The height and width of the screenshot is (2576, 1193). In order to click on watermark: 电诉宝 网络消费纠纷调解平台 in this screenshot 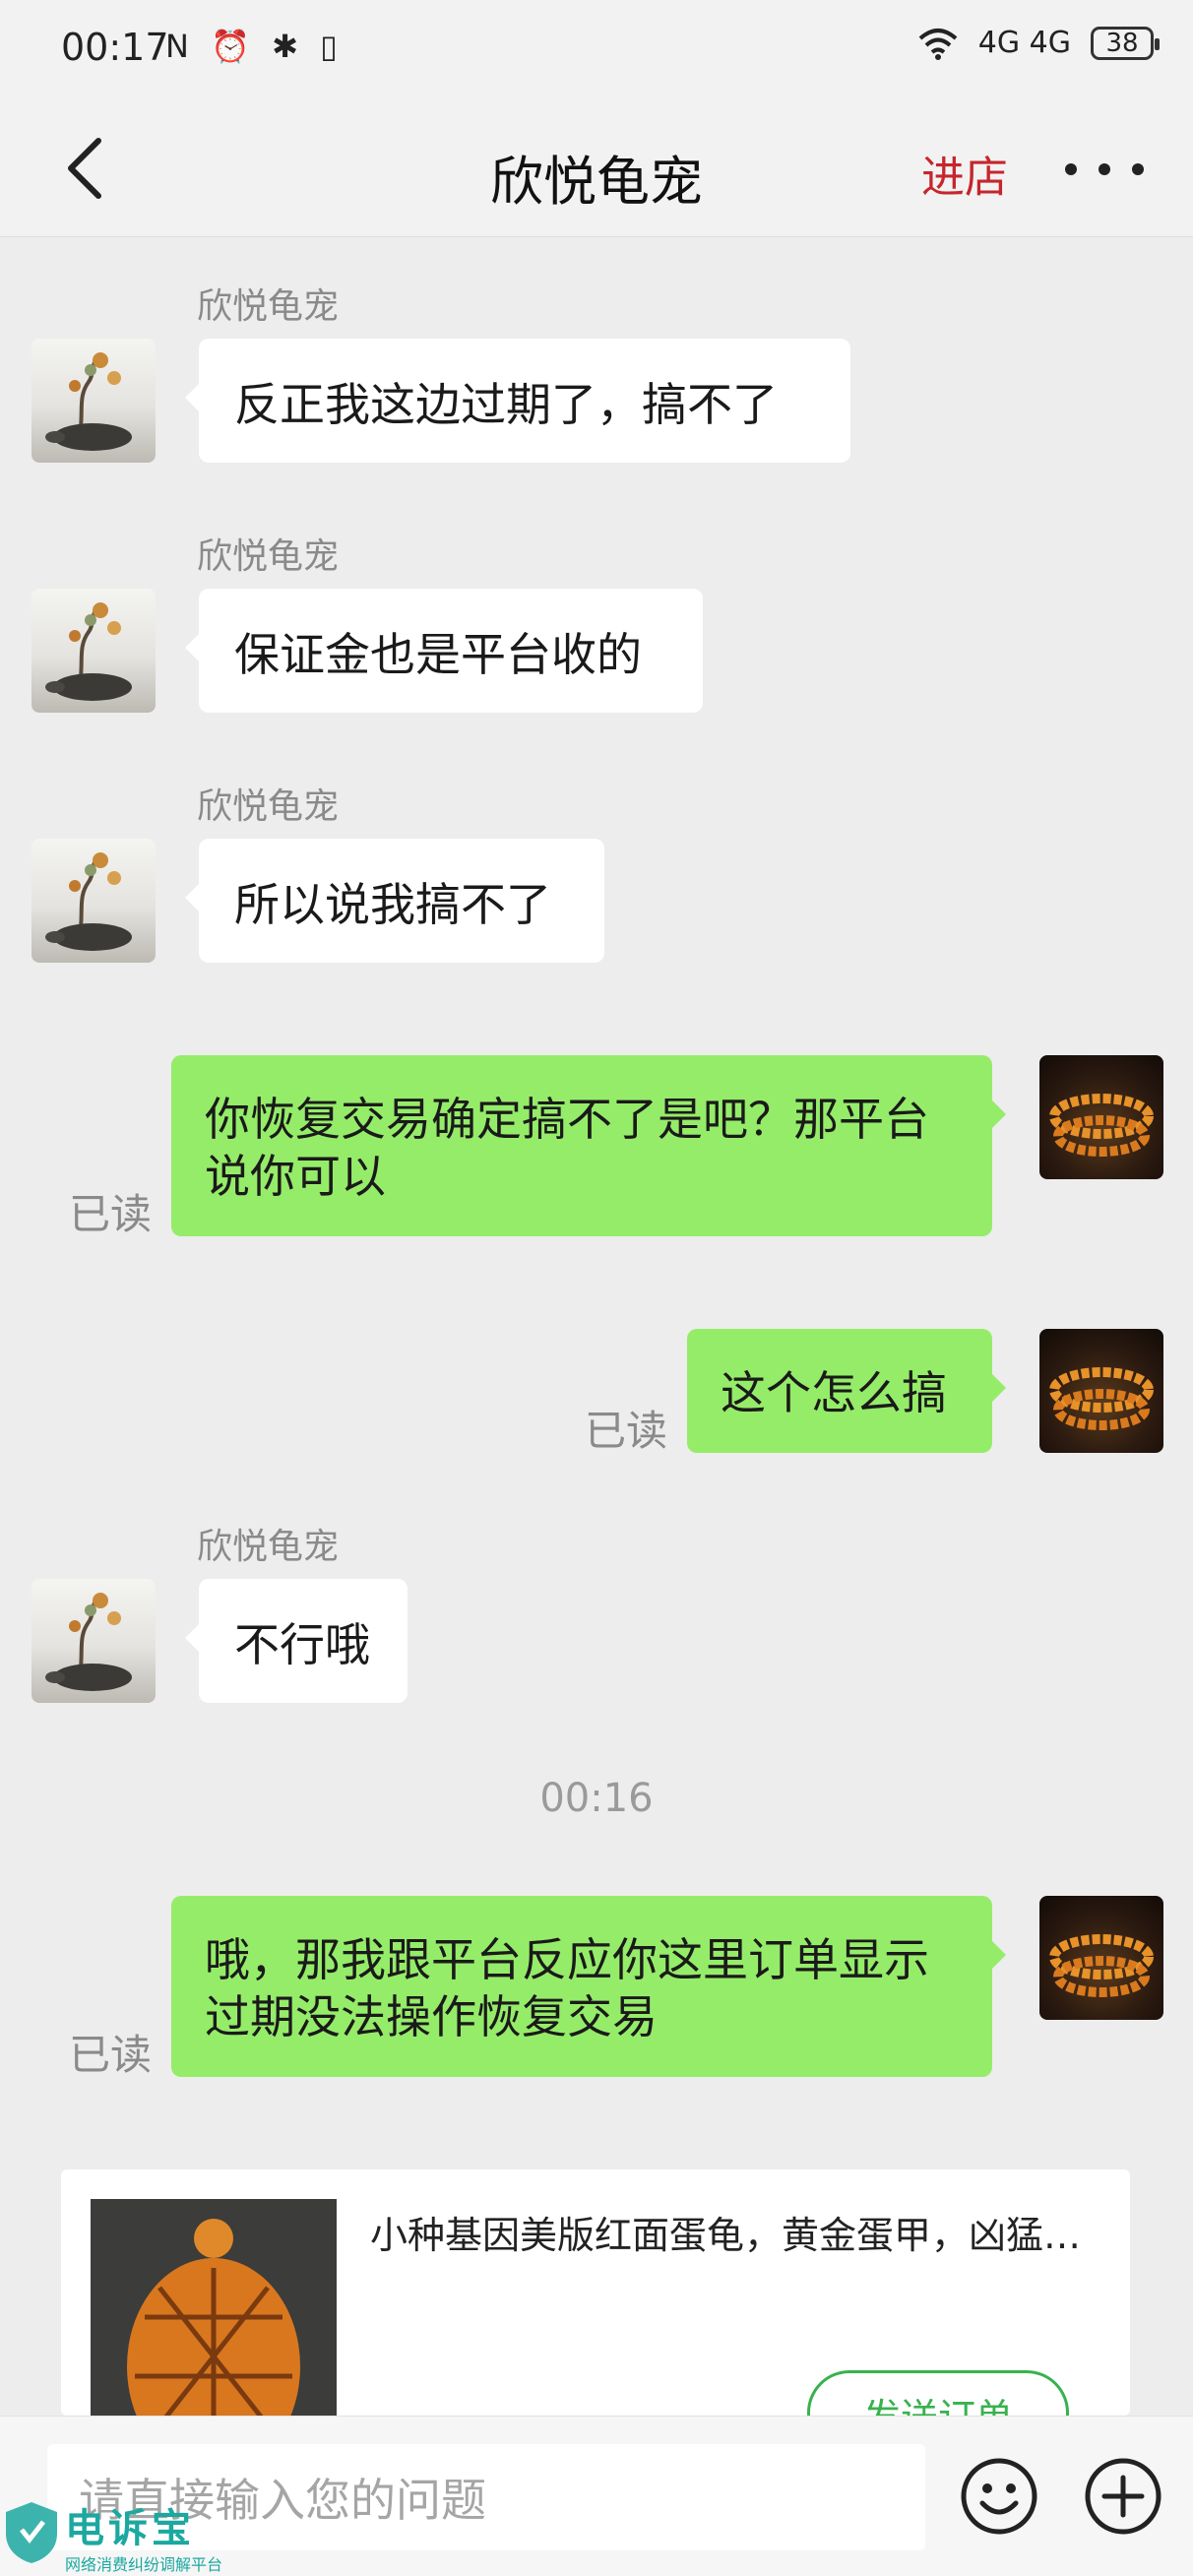, I will do `click(113, 2535)`.